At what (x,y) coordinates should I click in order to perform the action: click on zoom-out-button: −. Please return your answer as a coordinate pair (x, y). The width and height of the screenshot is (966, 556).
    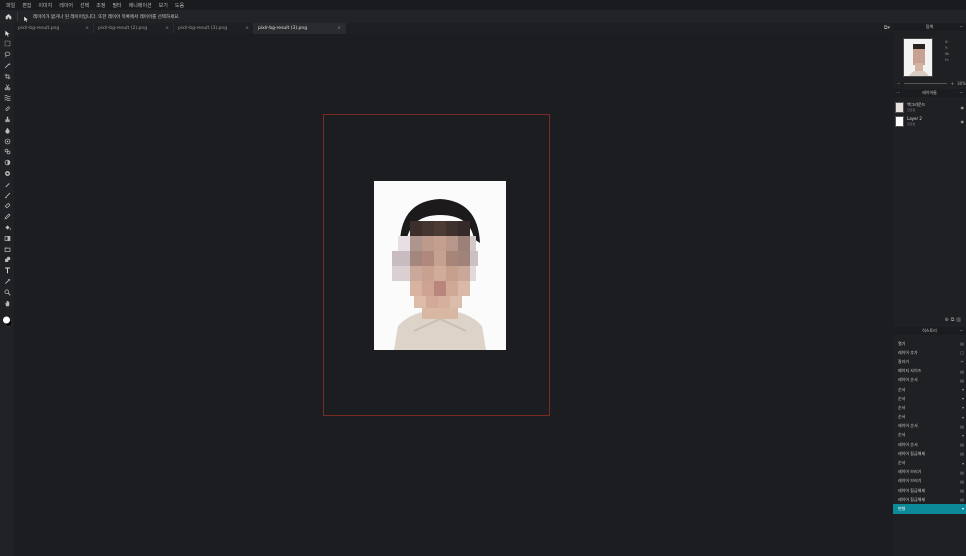
    Looking at the image, I should click on (898, 83).